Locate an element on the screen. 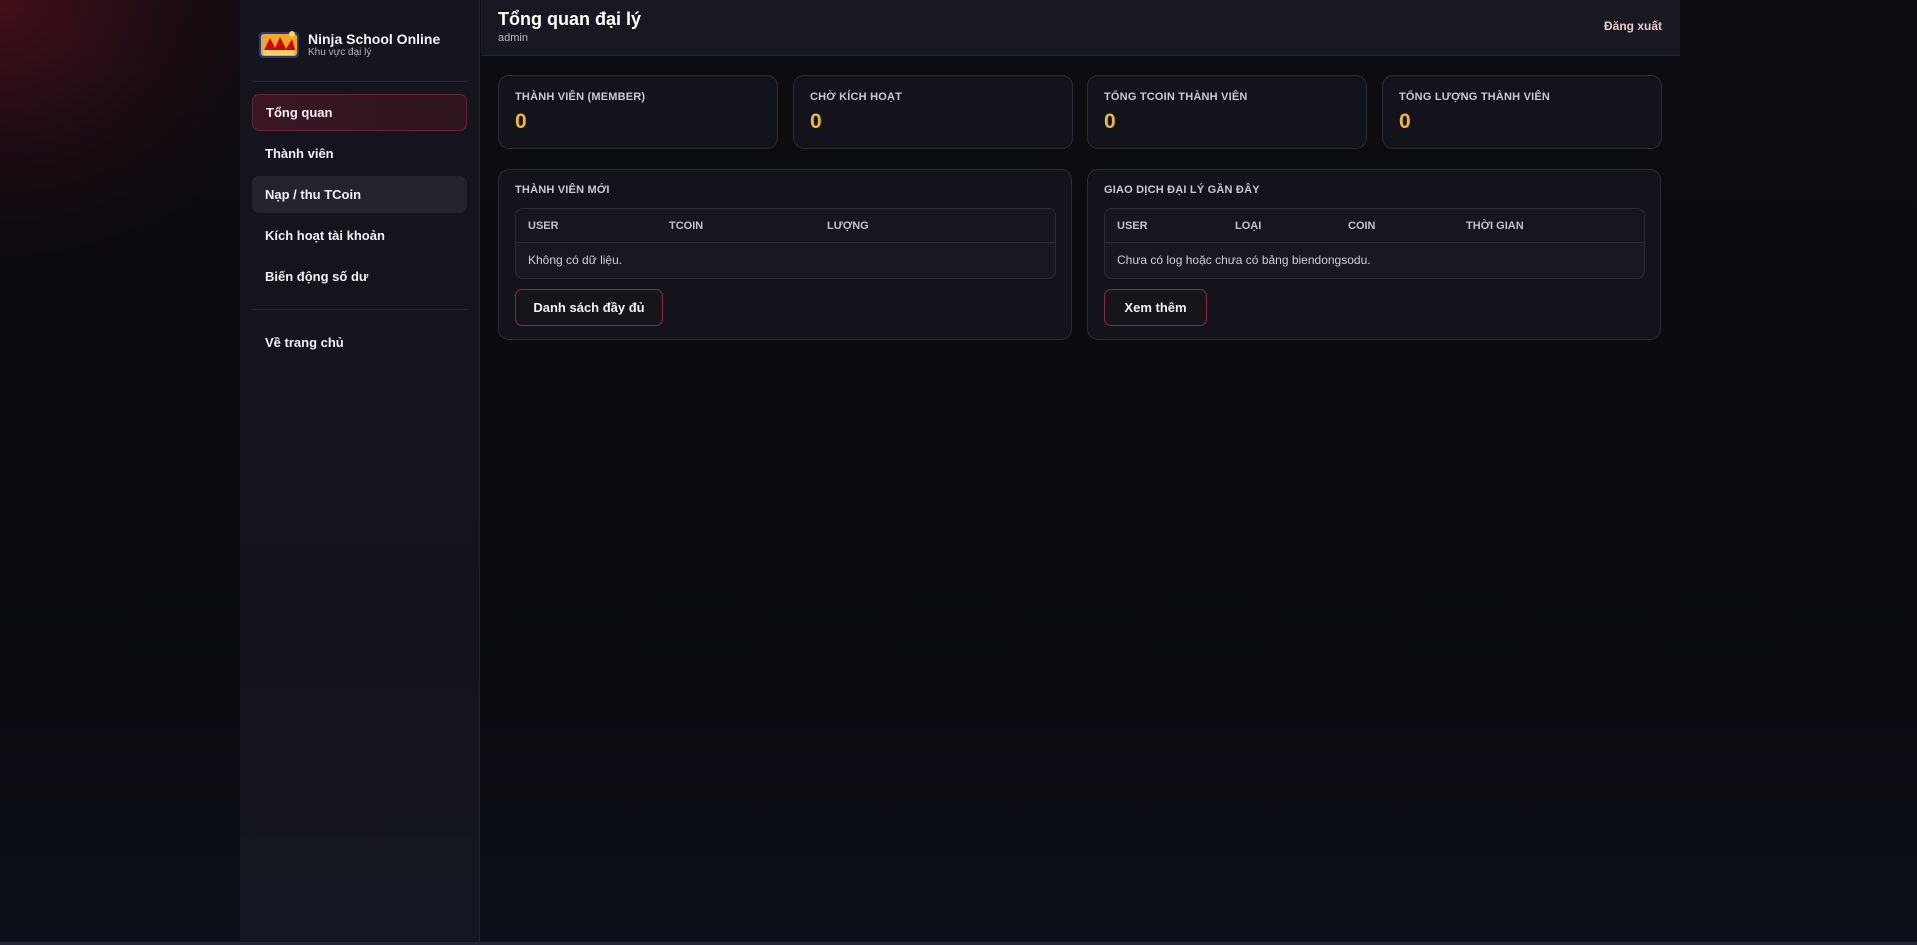 Image resolution: width=1917 pixels, height=945 pixels. column-header-tcoin: TCOIN is located at coordinates (686, 226).